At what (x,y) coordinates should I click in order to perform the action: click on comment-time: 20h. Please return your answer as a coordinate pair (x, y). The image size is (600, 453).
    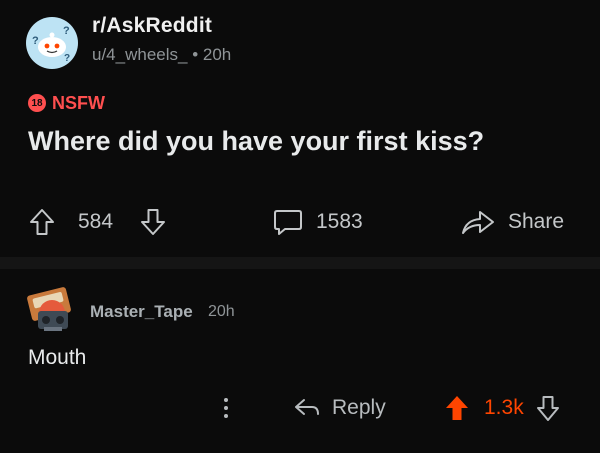
    Looking at the image, I should click on (221, 311).